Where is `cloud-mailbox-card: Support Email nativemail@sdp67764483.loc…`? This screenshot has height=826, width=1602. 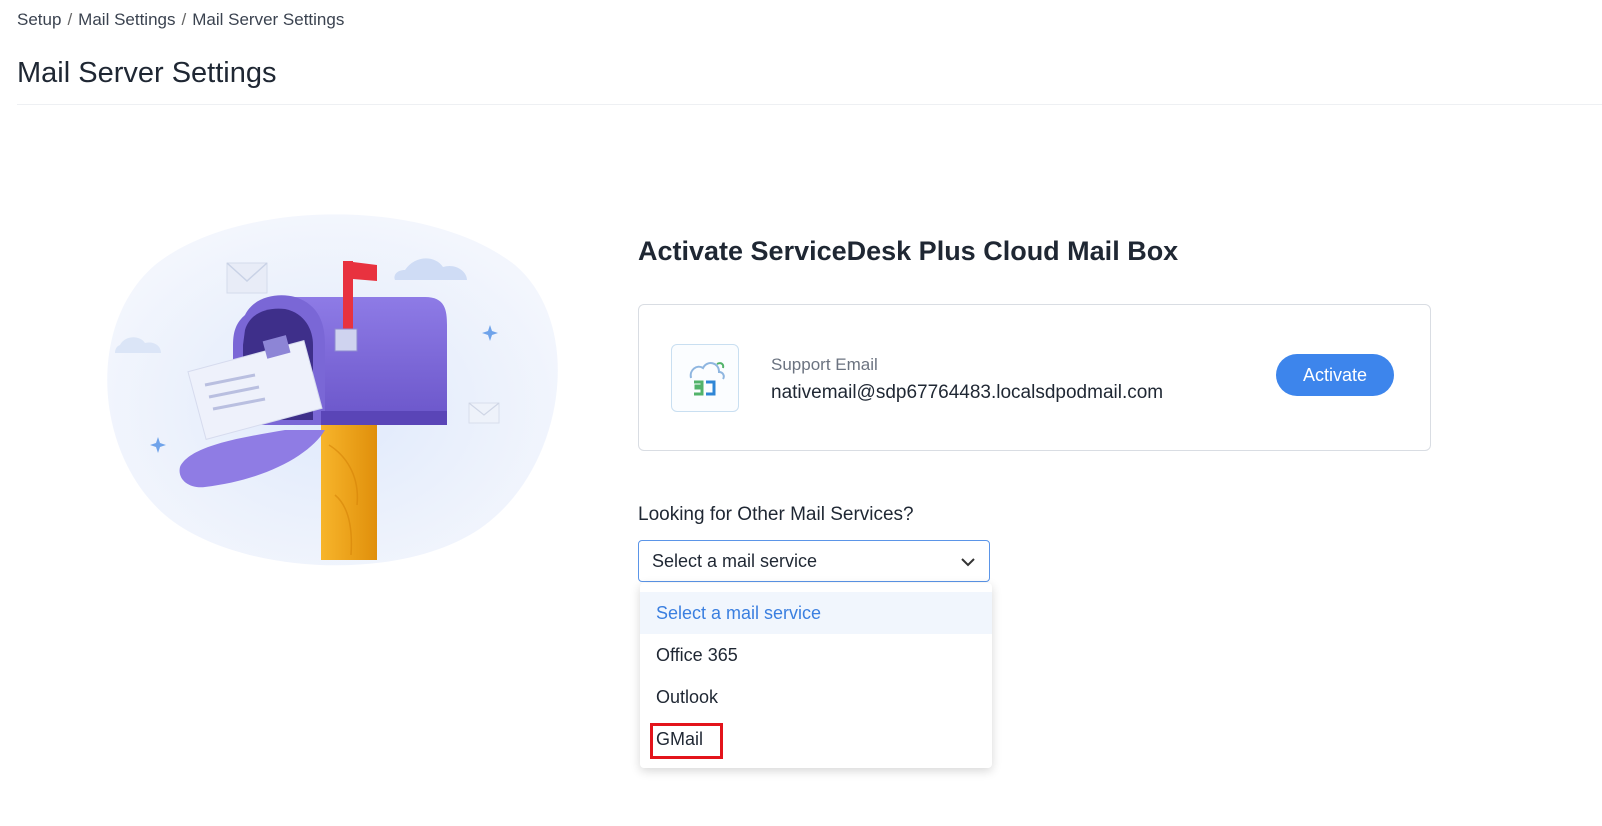 cloud-mailbox-card: Support Email nativemail@sdp67764483.loc… is located at coordinates (1034, 377).